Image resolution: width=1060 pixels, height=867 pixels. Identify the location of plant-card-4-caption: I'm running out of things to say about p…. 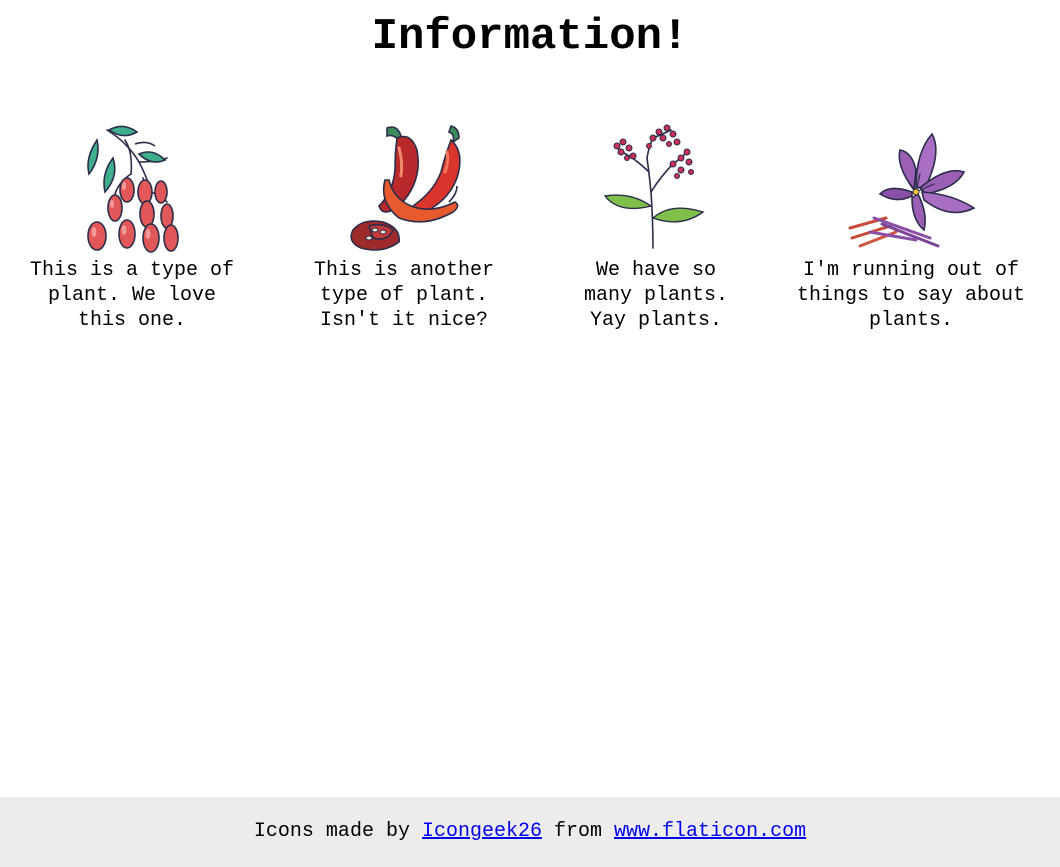
(911, 295).